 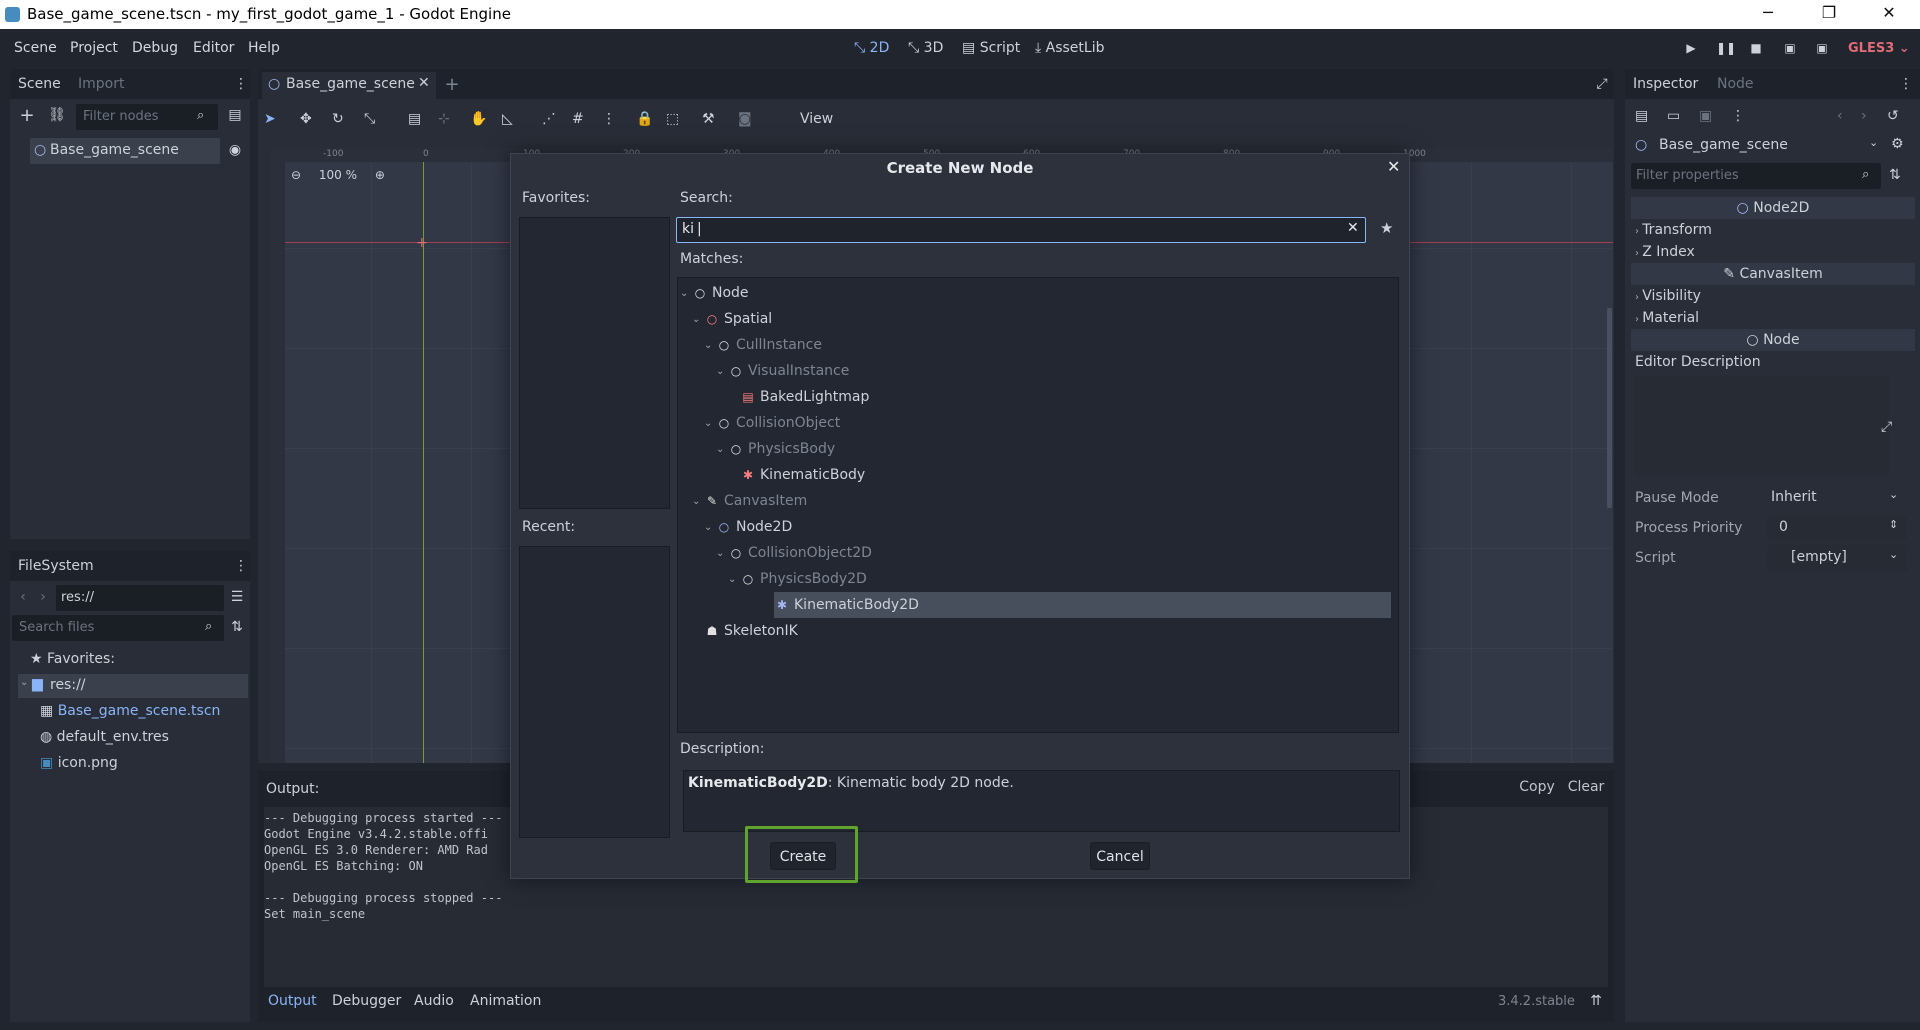 What do you see at coordinates (871, 48) in the screenshot?
I see `workspace-2d: ⤡ 2D` at bounding box center [871, 48].